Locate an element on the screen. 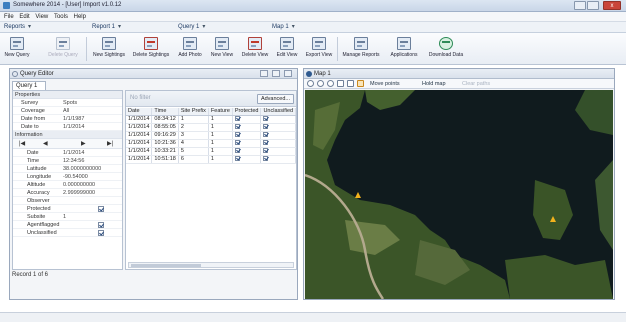  delete-view-button: Delete View is located at coordinates (255, 49).